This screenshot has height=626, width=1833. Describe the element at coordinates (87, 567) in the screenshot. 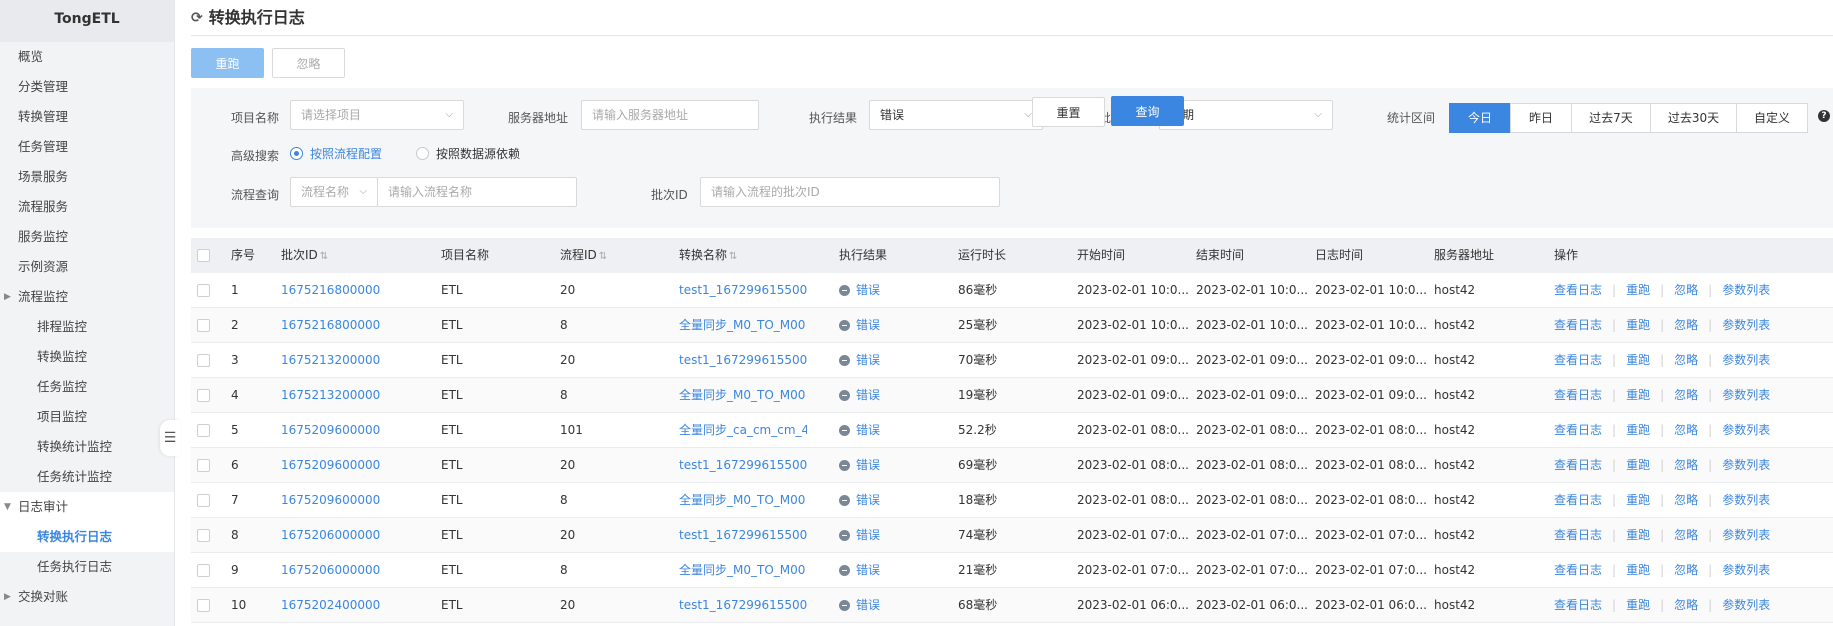

I see `sidebar-item: 任务执行日志` at that location.